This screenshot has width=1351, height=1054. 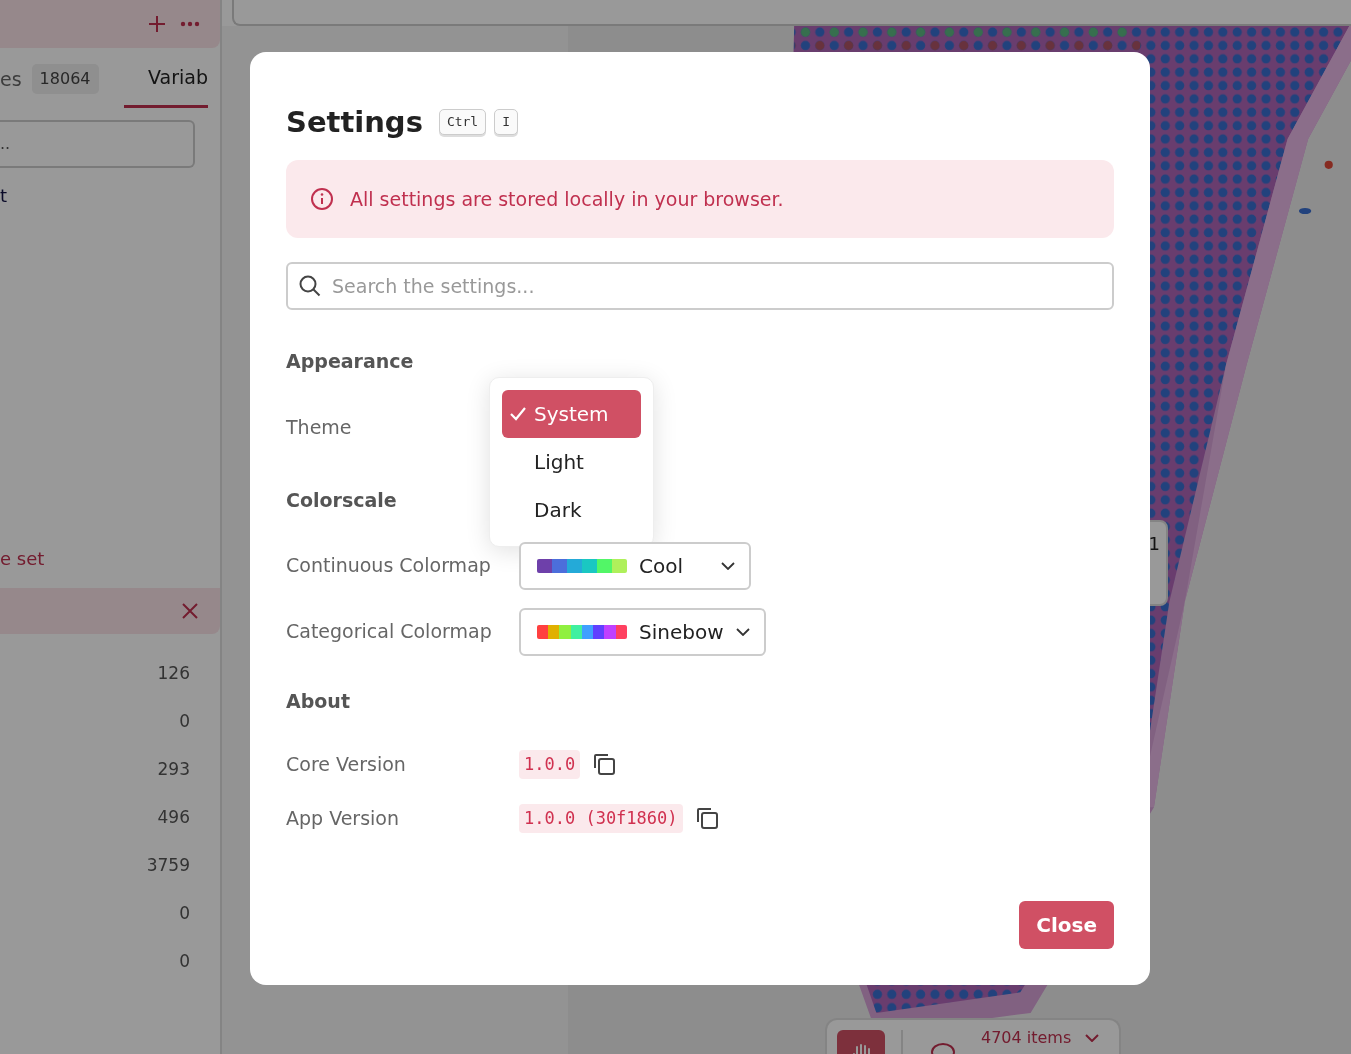 I want to click on colormap-select: Sinebow, so click(x=642, y=631).